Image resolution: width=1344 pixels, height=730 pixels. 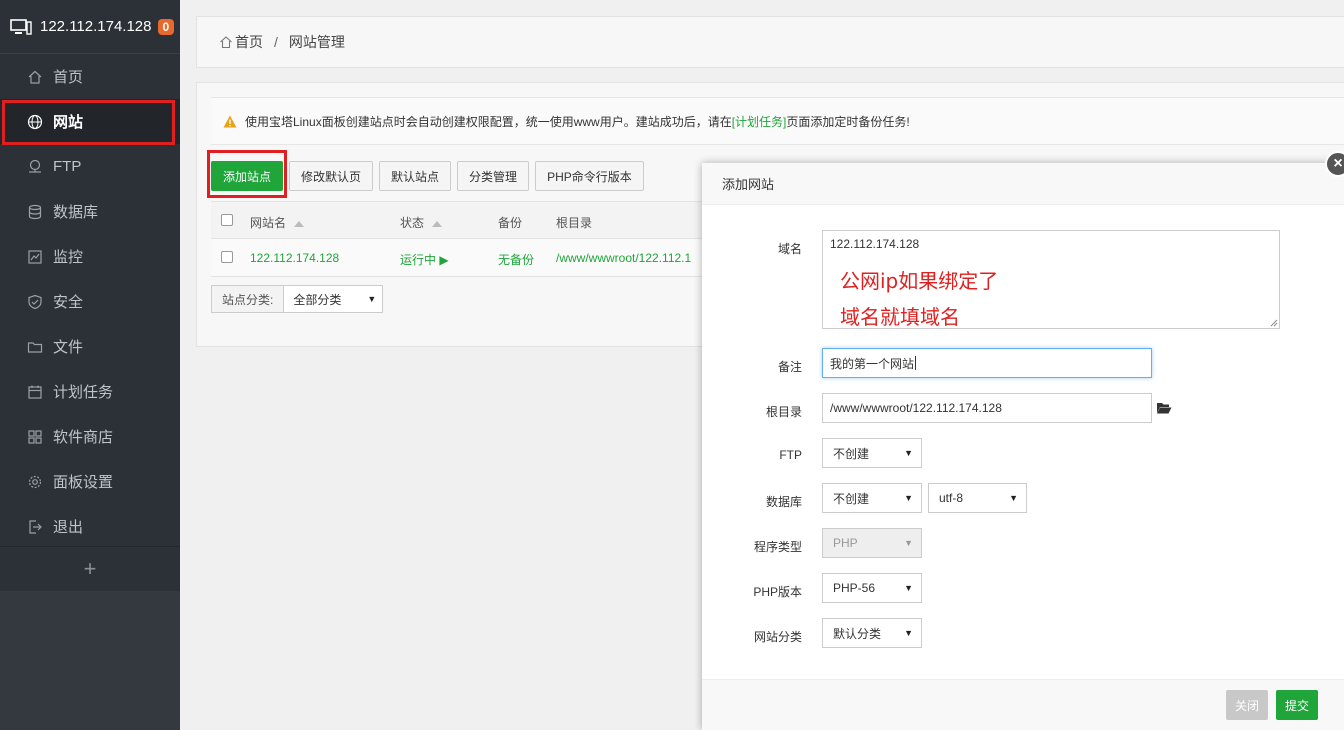 I want to click on program-type-select: PHP ▼, so click(x=872, y=543).